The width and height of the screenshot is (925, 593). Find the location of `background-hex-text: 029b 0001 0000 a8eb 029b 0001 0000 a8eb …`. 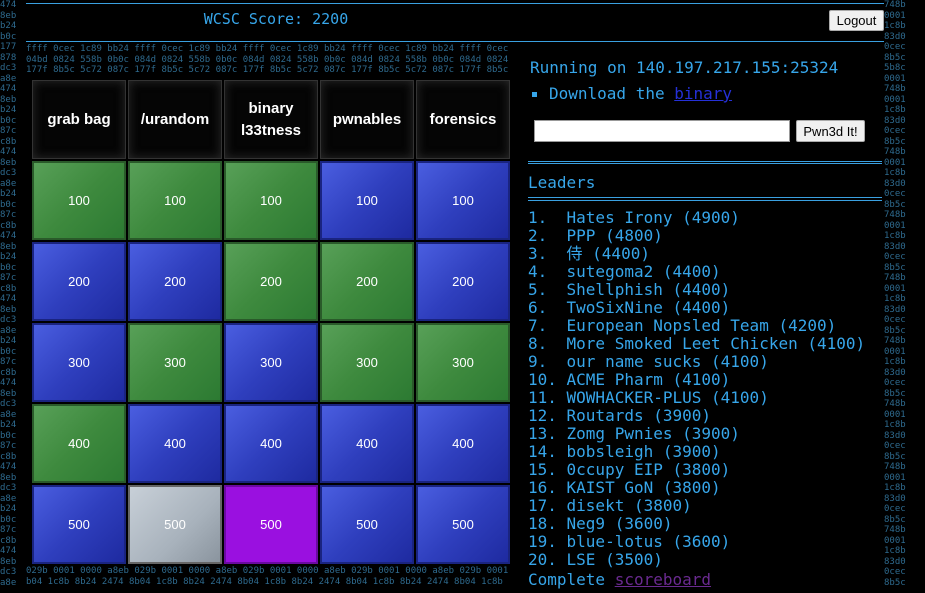

background-hex-text: 029b 0001 0000 a8eb 029b 0001 0000 a8eb … is located at coordinates (267, 571).